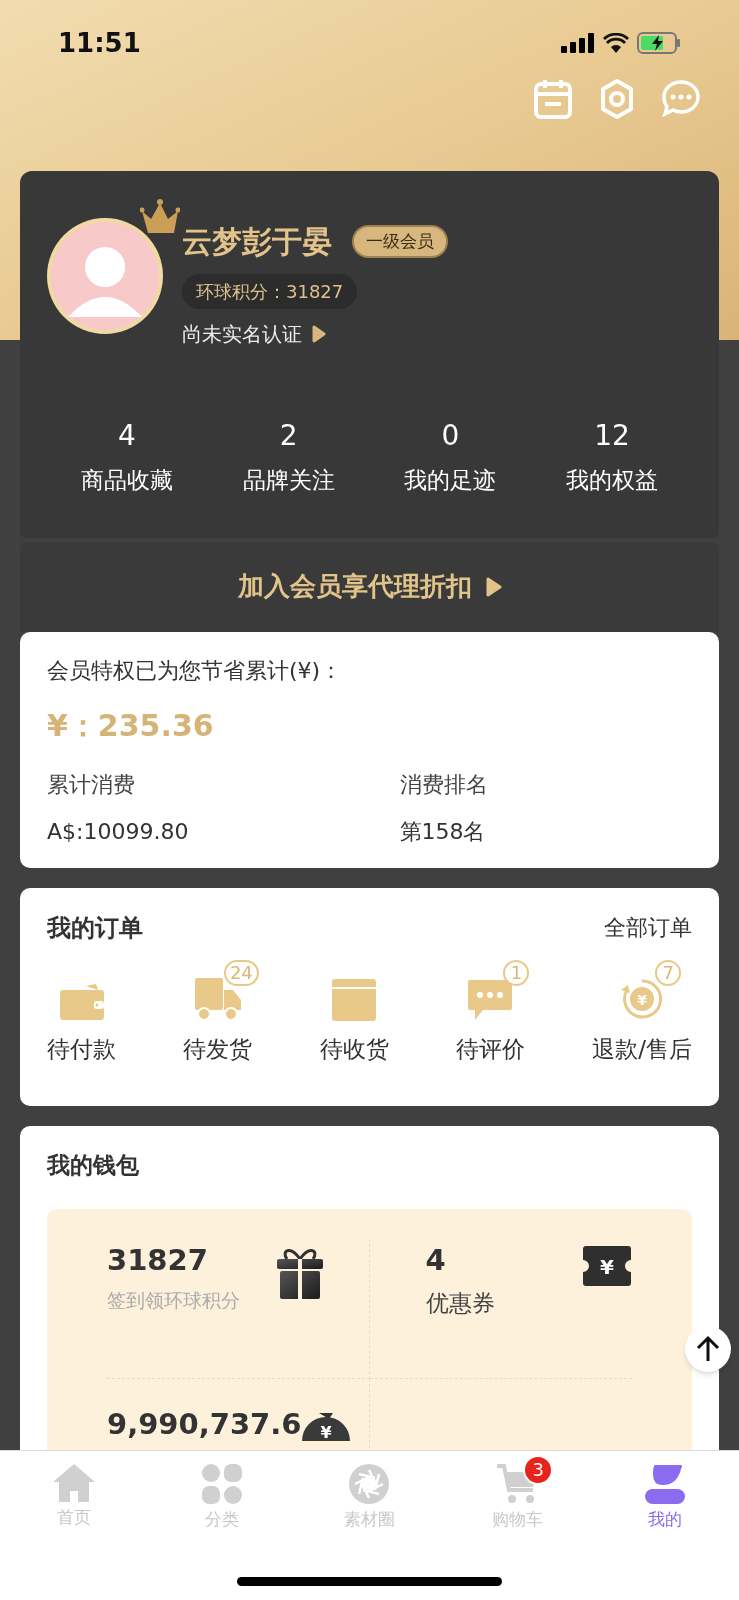 The width and height of the screenshot is (739, 1600). What do you see at coordinates (288, 480) in the screenshot?
I see `stat-label: 品牌关注` at bounding box center [288, 480].